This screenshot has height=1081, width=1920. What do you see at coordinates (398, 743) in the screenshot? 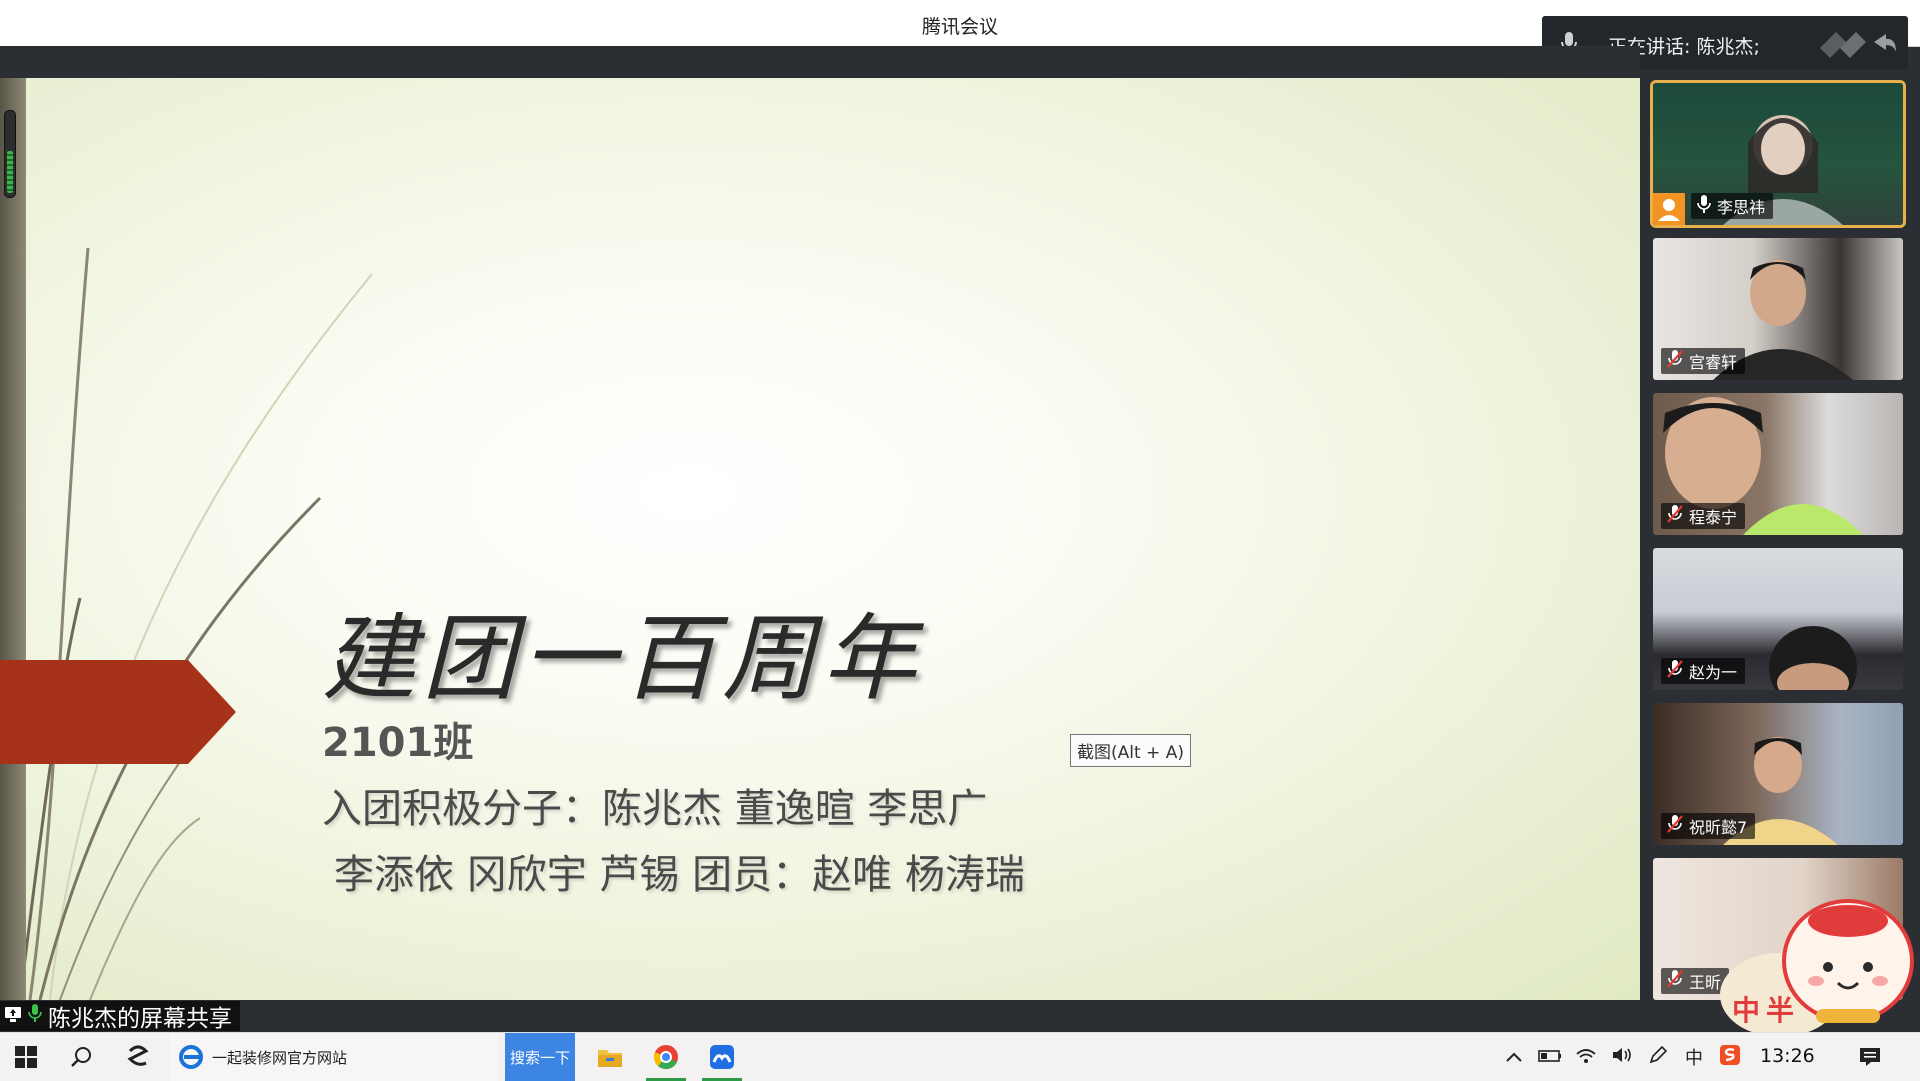
I see `slide-class: 2101班` at bounding box center [398, 743].